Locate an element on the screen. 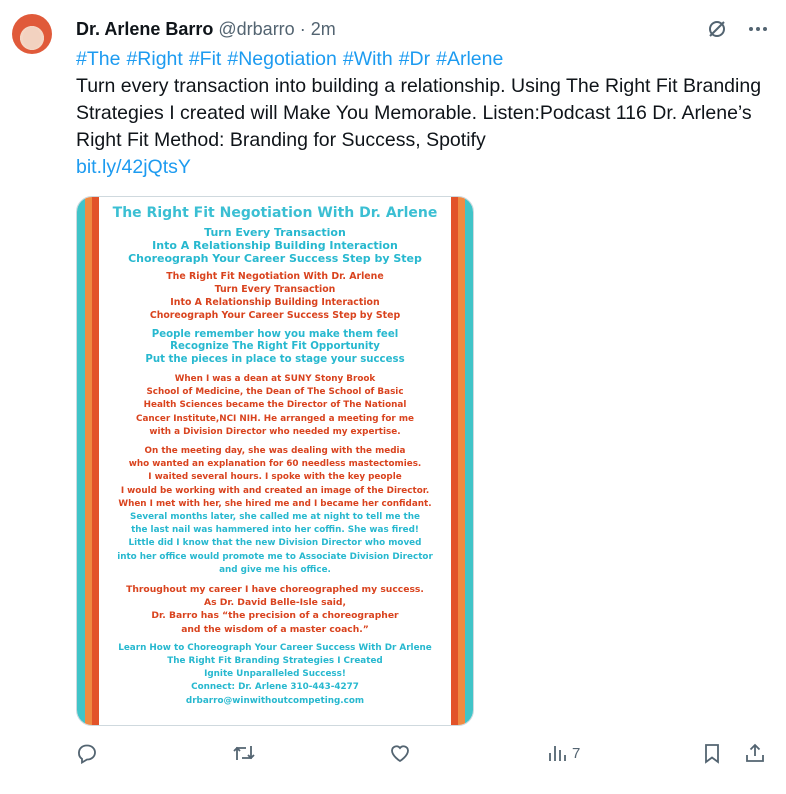 The width and height of the screenshot is (786, 794). retweet-icon is located at coordinates (244, 753).